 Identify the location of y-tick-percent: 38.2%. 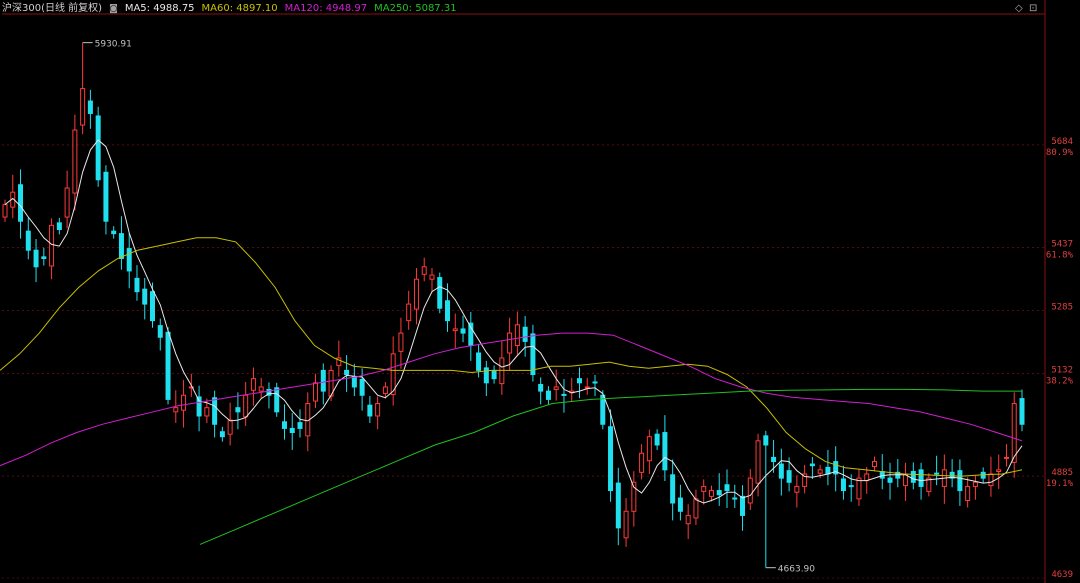
(1060, 382).